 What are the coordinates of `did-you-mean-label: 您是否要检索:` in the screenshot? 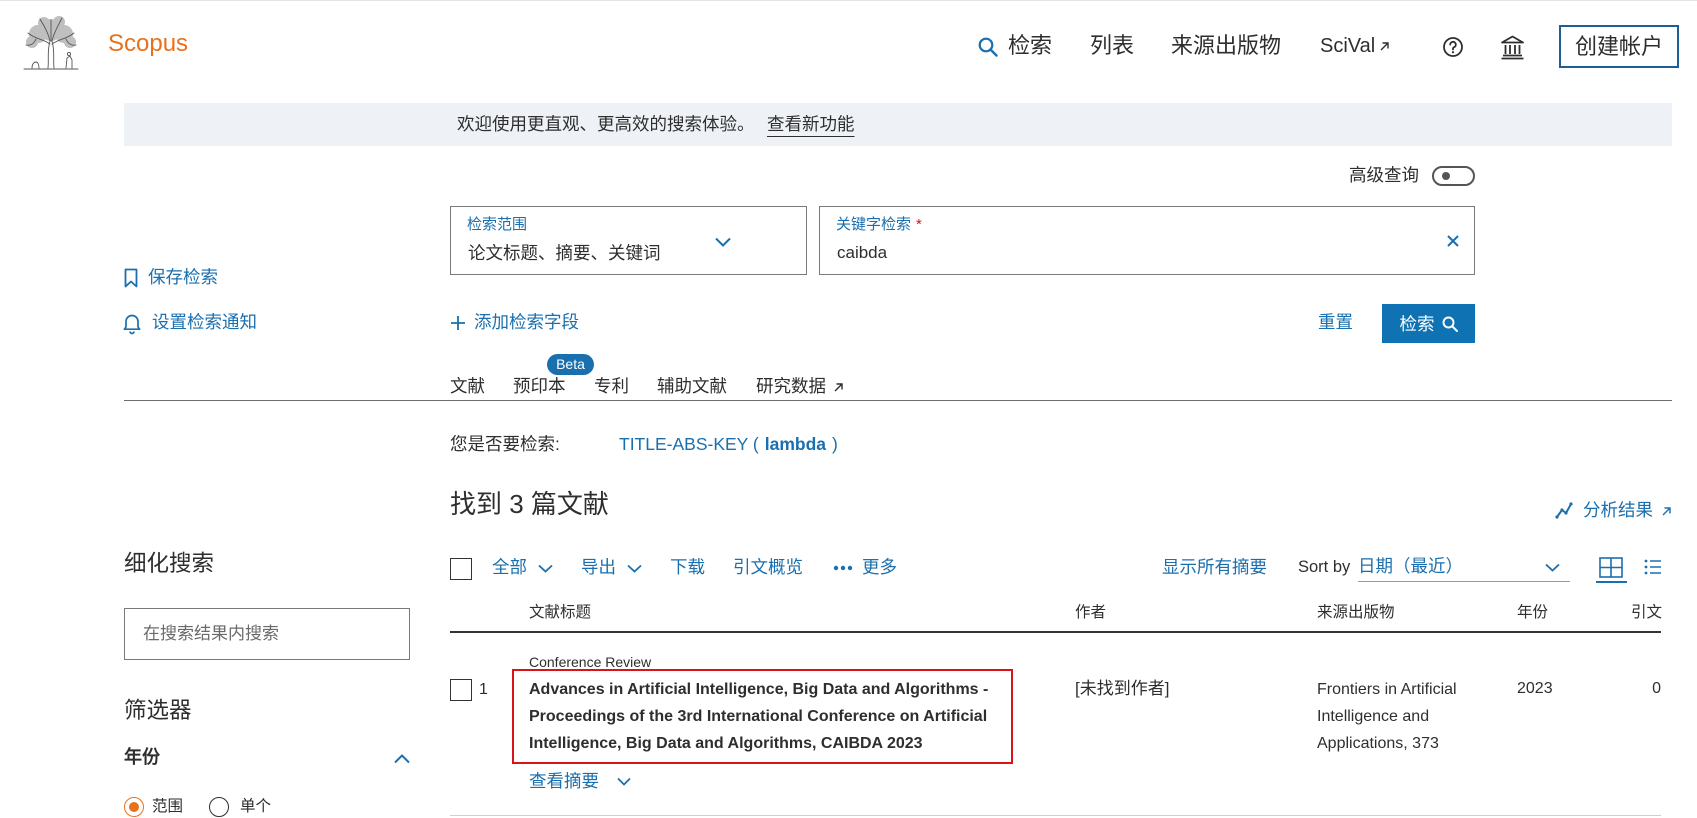 It's located at (505, 444).